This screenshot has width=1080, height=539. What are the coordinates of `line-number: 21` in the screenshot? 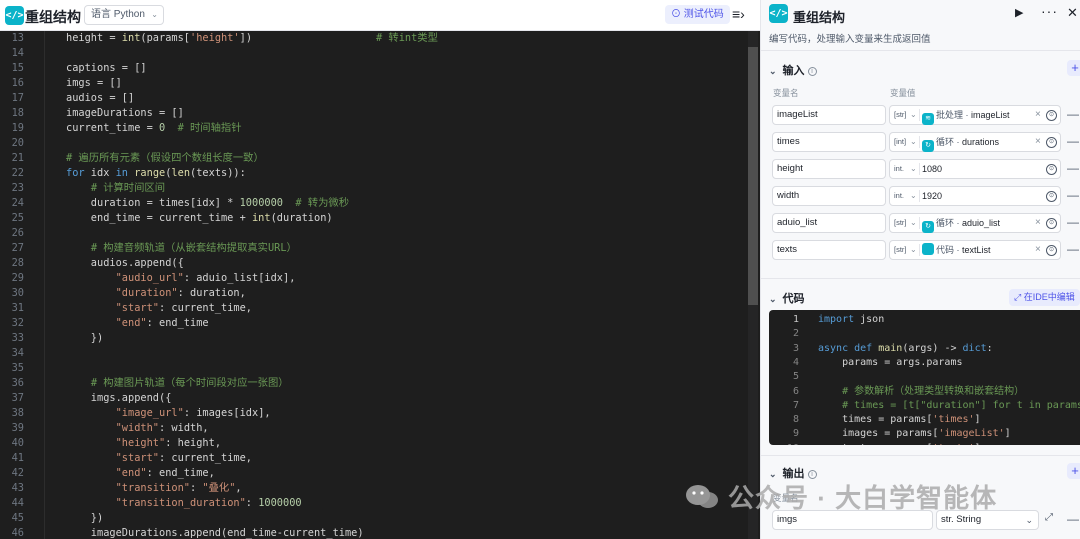 It's located at (17, 158).